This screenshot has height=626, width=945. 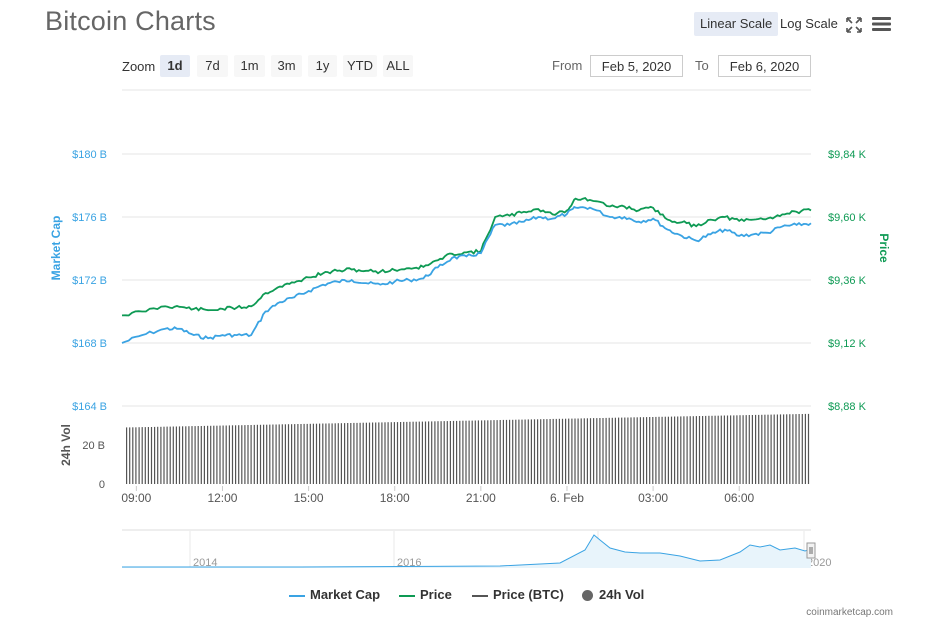 I want to click on legend-item-24h-vol: 24h Vol, so click(x=613, y=594).